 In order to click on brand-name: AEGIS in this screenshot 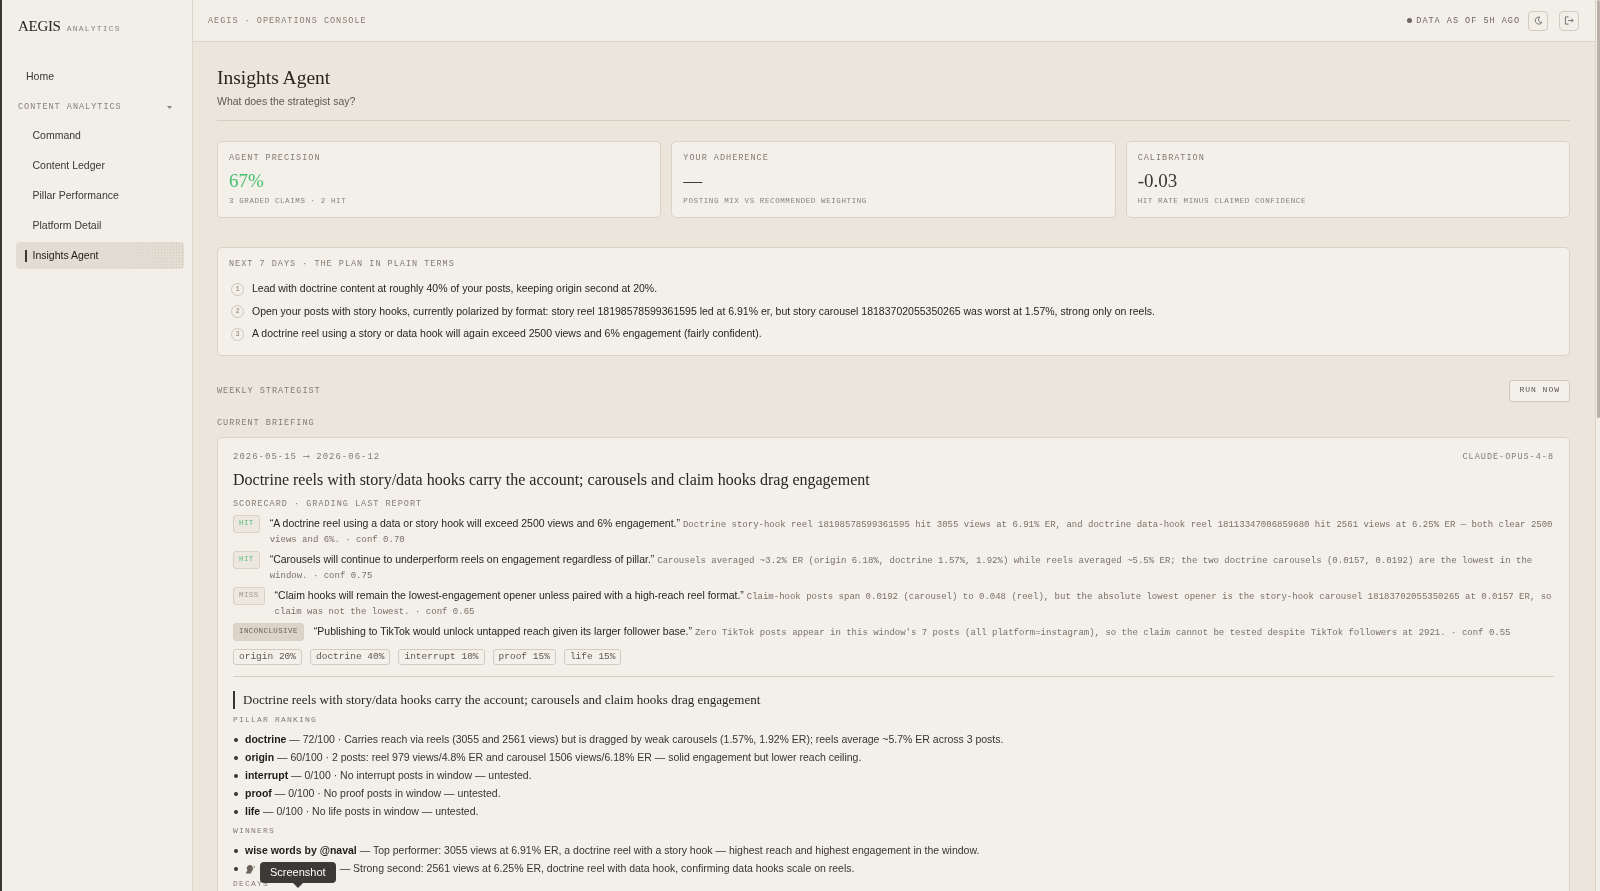, I will do `click(39, 26)`.